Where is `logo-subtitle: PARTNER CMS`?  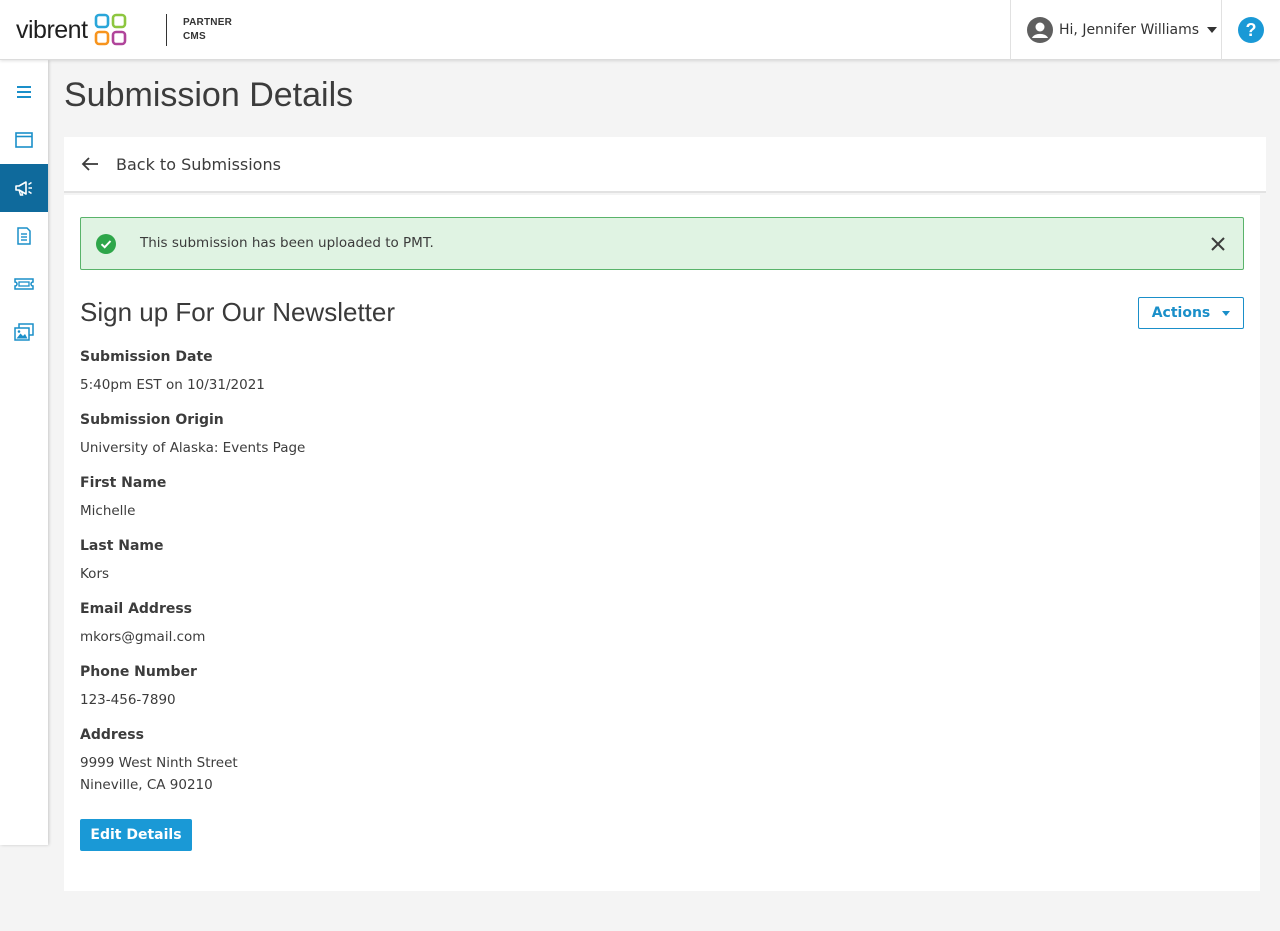
logo-subtitle: PARTNER CMS is located at coordinates (207, 30).